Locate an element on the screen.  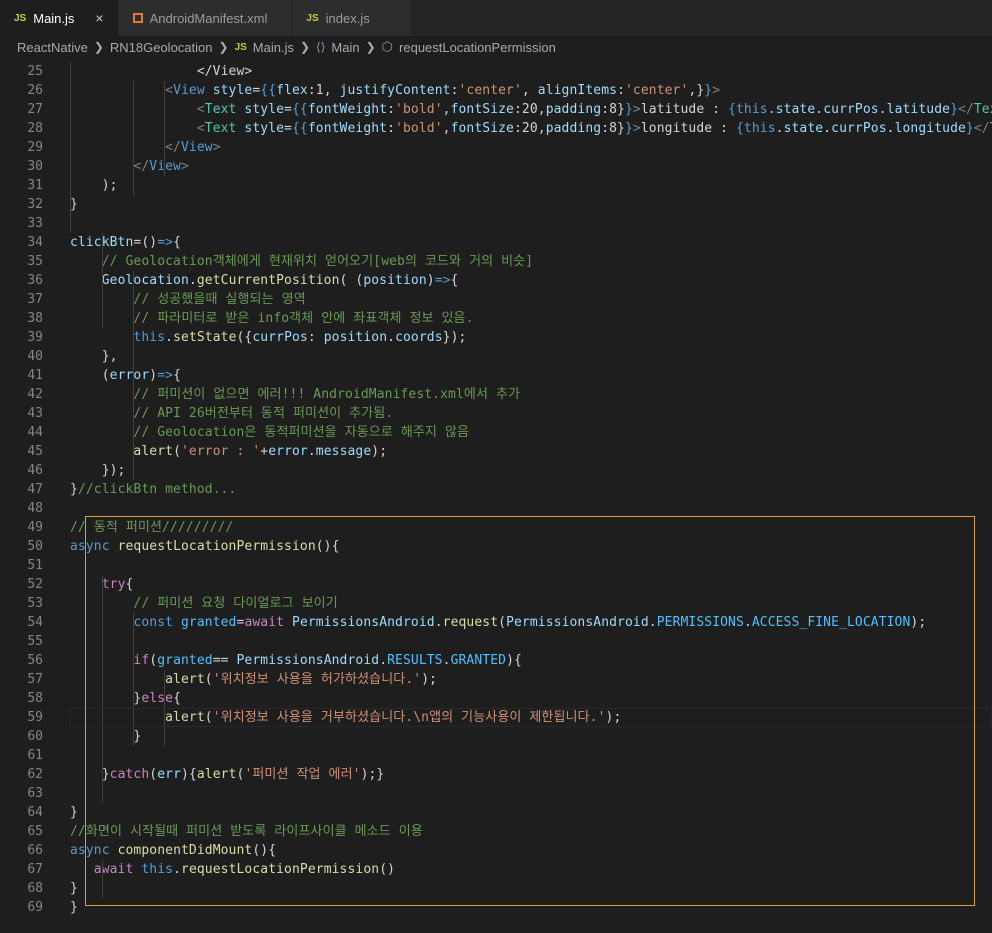
code-line: 61 is located at coordinates (496, 755).